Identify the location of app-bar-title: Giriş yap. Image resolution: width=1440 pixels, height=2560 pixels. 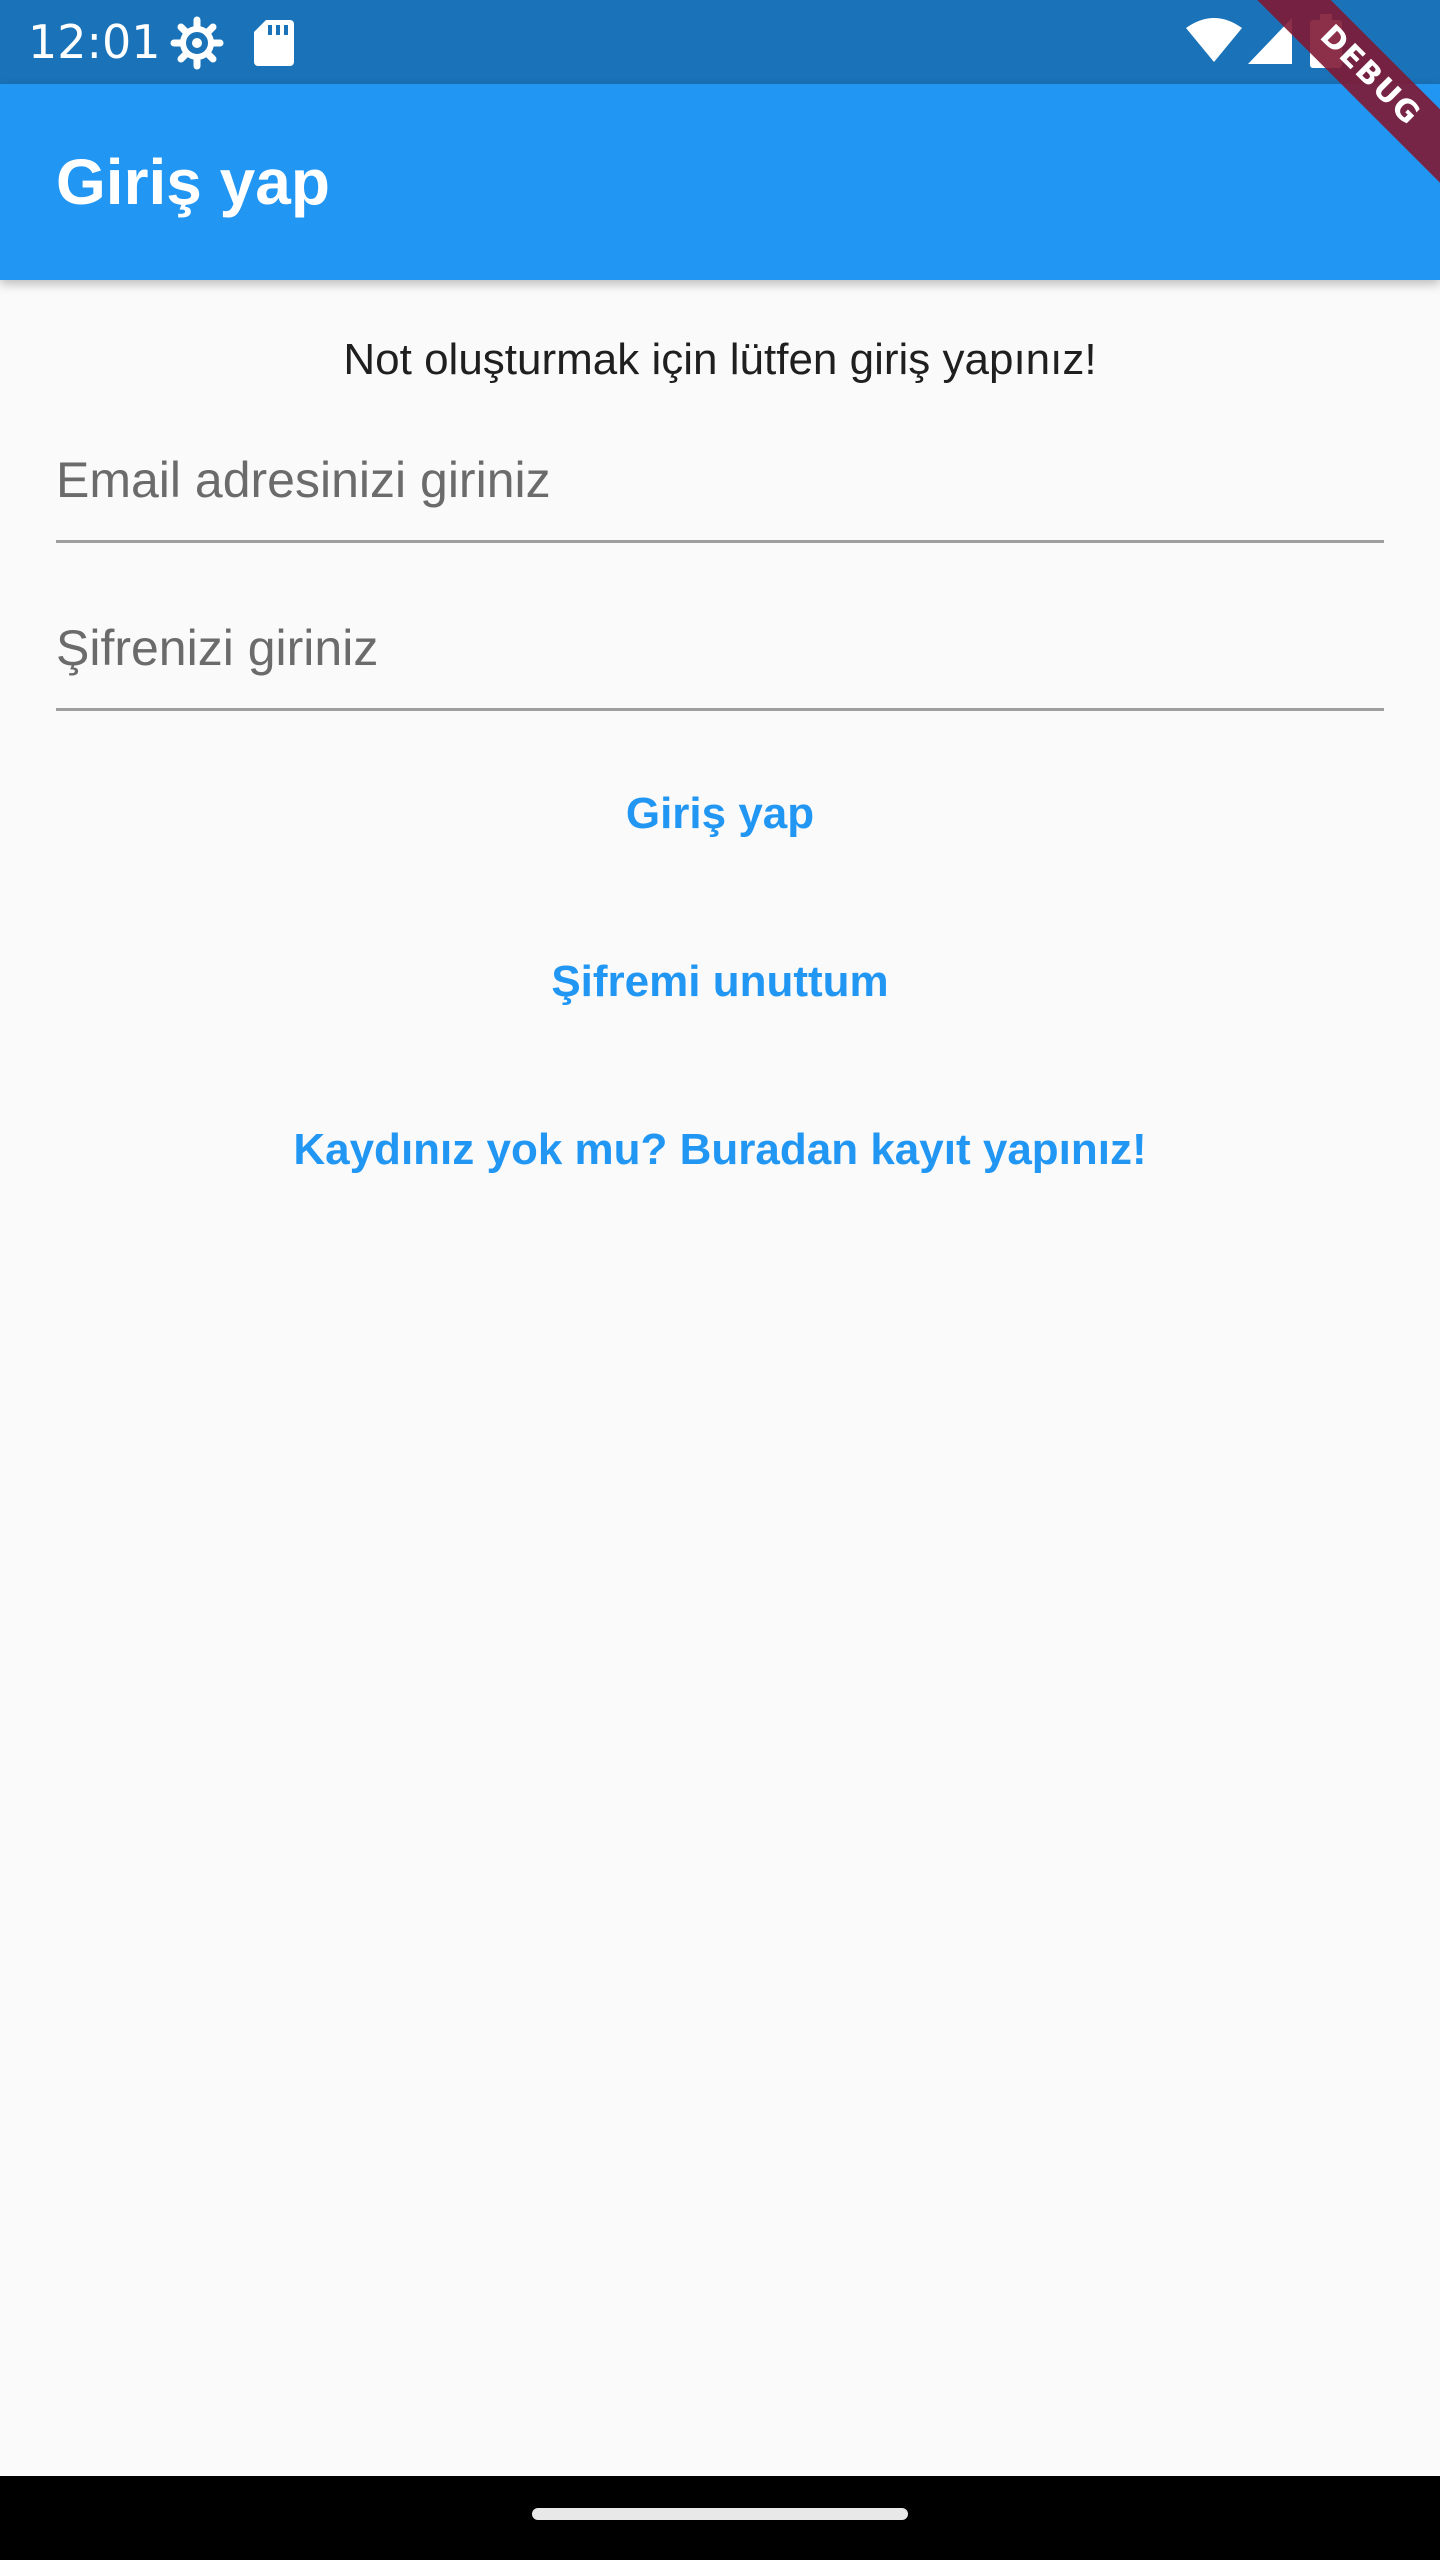
(193, 182).